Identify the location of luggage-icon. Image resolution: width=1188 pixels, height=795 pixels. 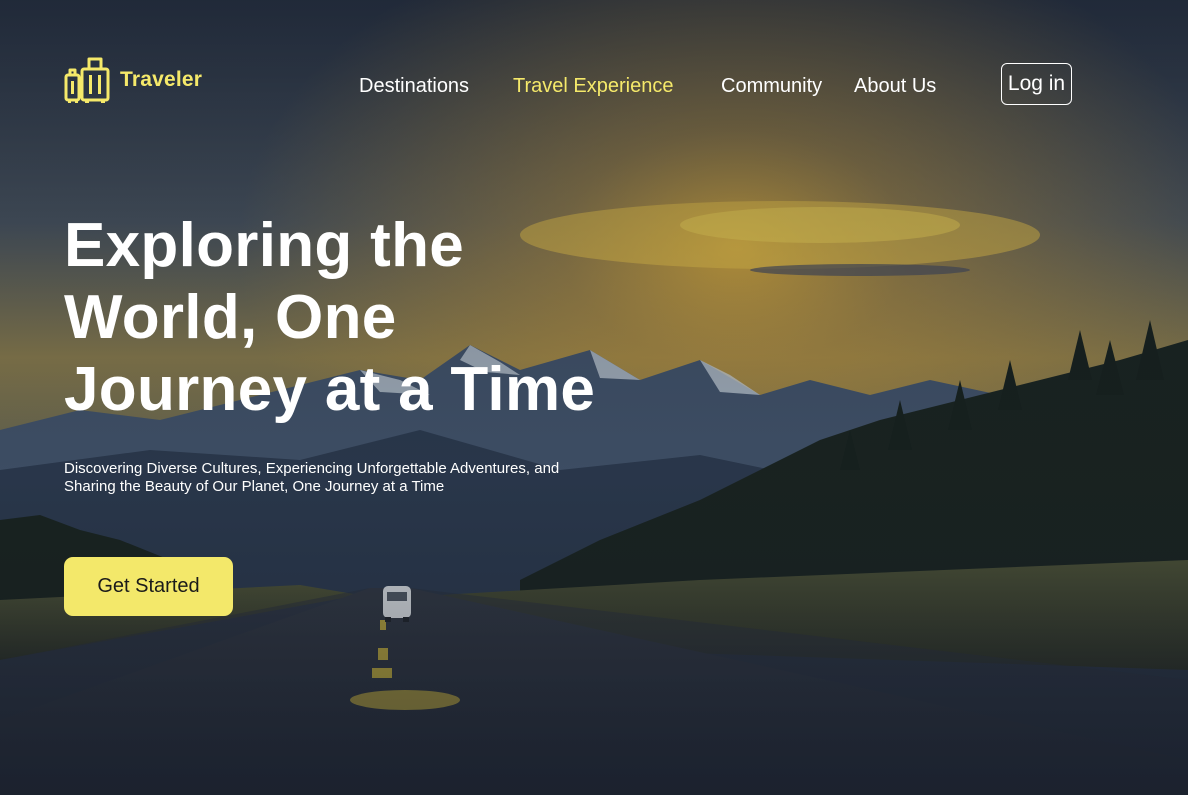
(87, 80).